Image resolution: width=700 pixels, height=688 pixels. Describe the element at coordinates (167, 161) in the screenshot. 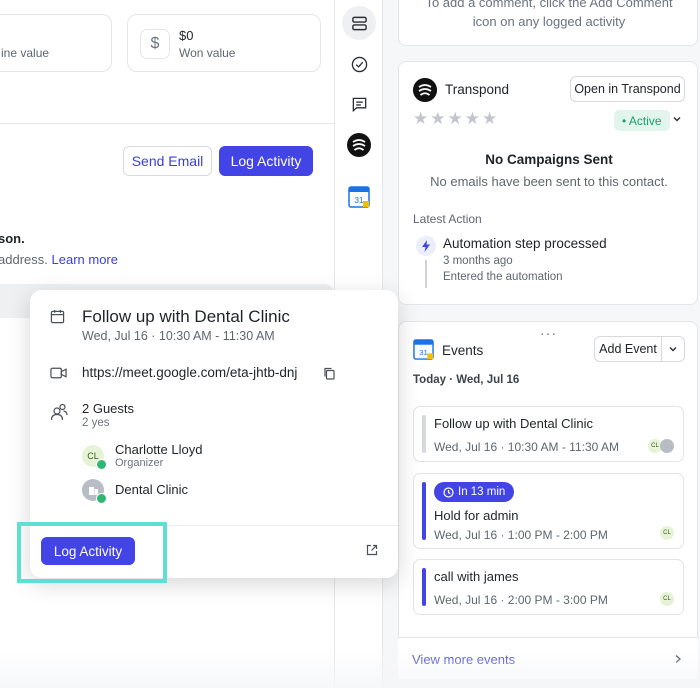

I see `send-email-button: Send Email` at that location.